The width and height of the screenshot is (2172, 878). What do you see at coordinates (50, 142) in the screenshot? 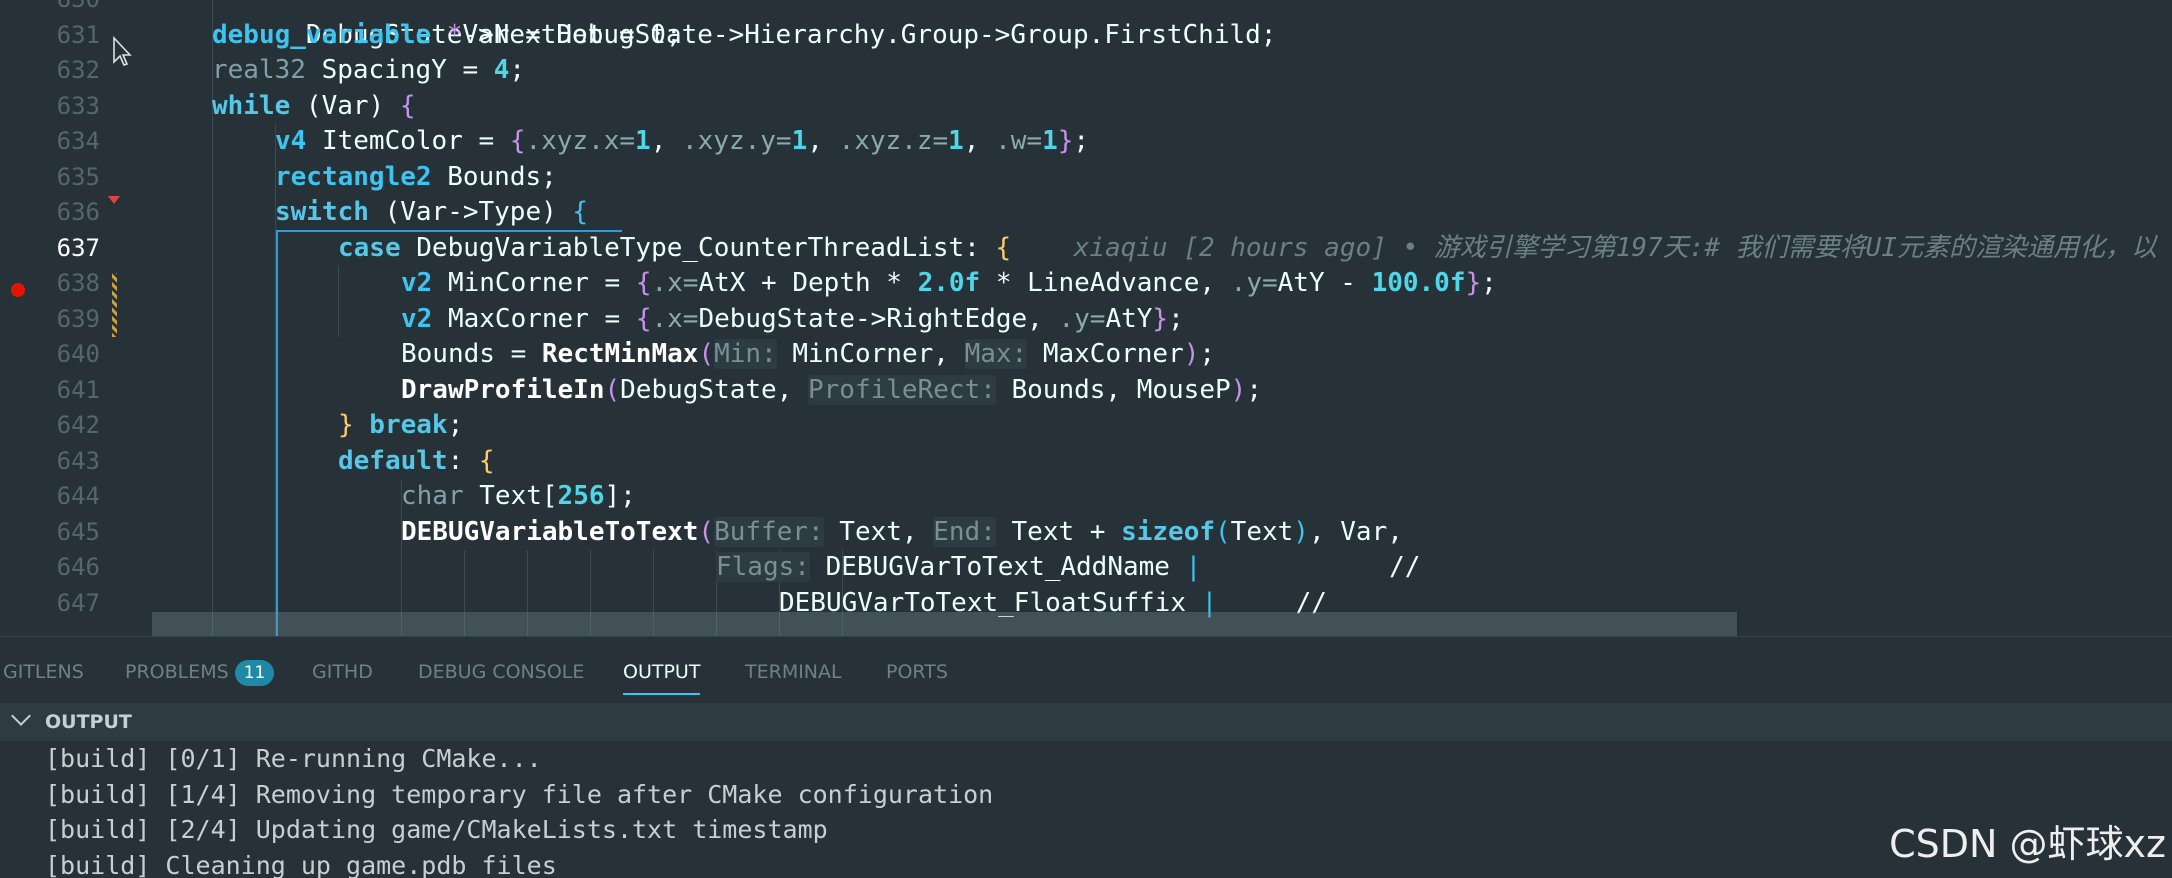
I see `line-number: 634` at bounding box center [50, 142].